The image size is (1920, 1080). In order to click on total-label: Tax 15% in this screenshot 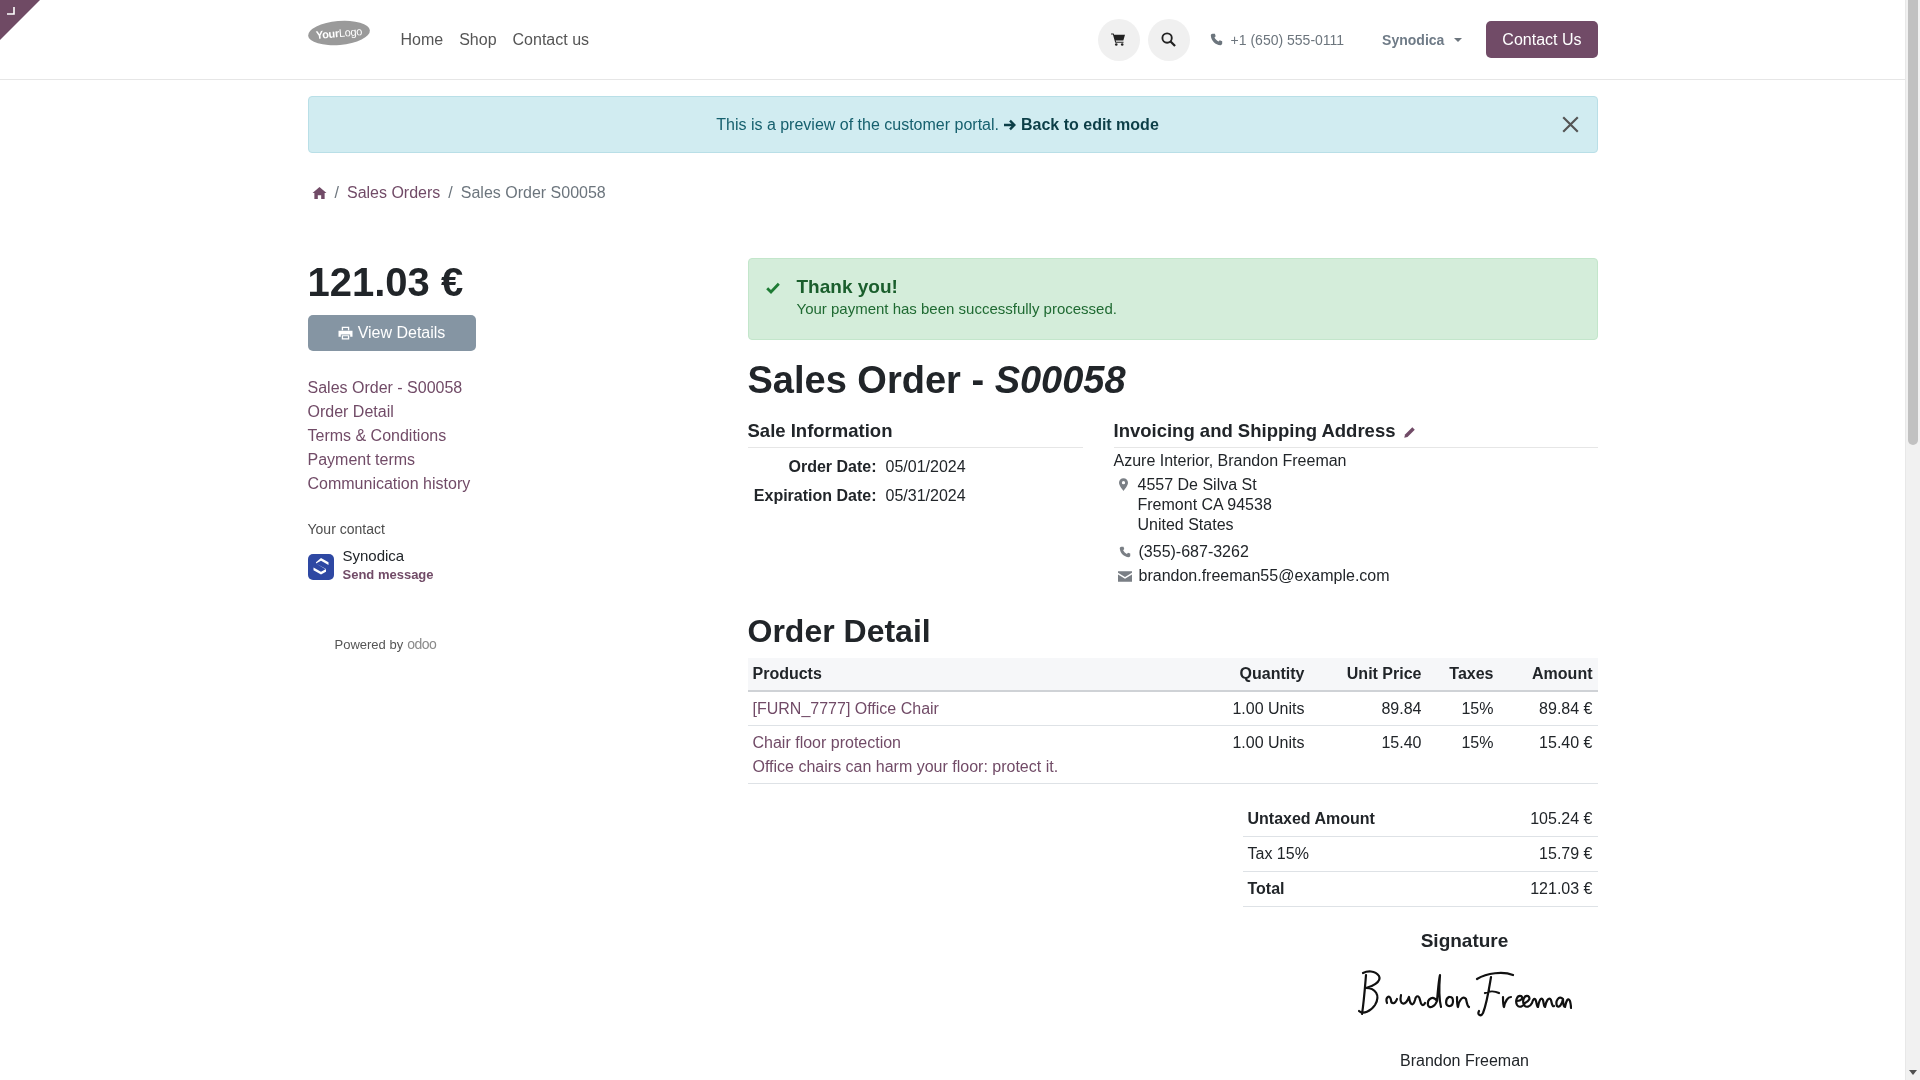, I will do `click(1278, 854)`.